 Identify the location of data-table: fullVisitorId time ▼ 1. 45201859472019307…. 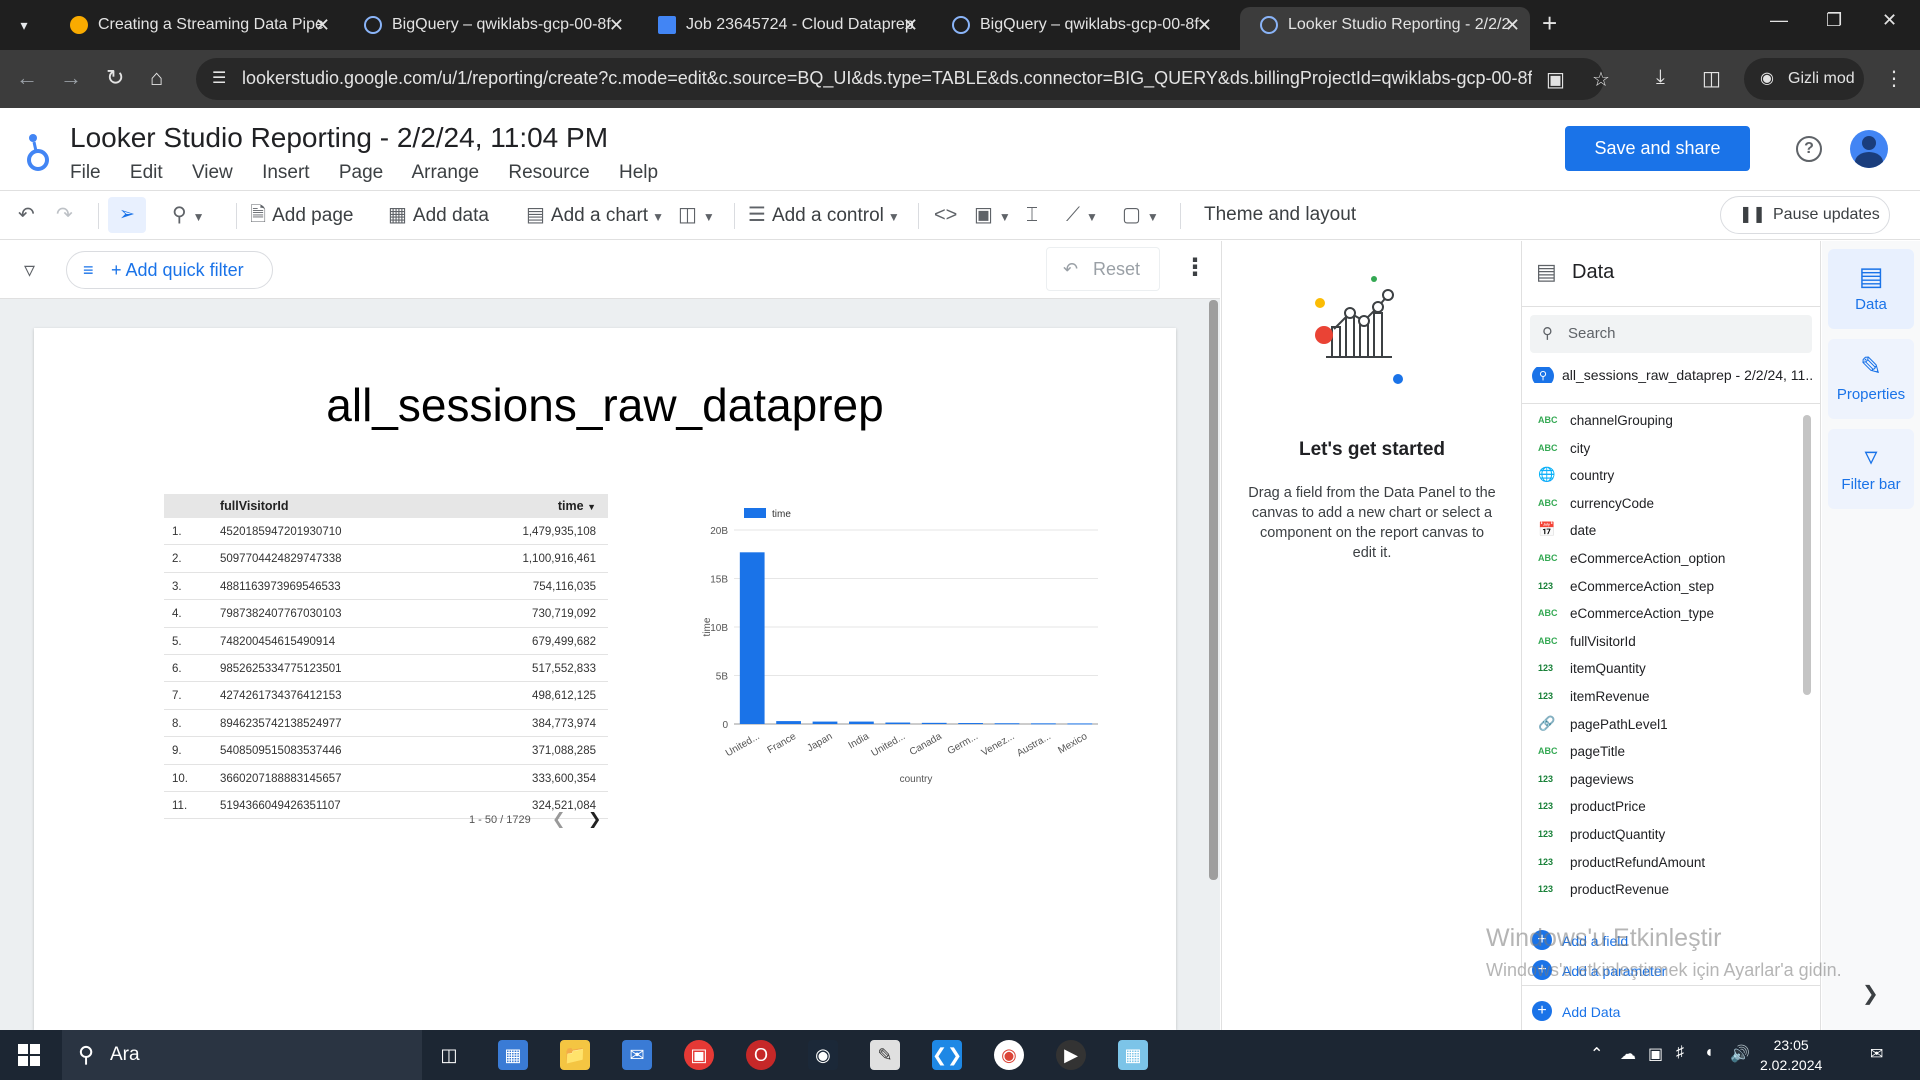
(386, 657).